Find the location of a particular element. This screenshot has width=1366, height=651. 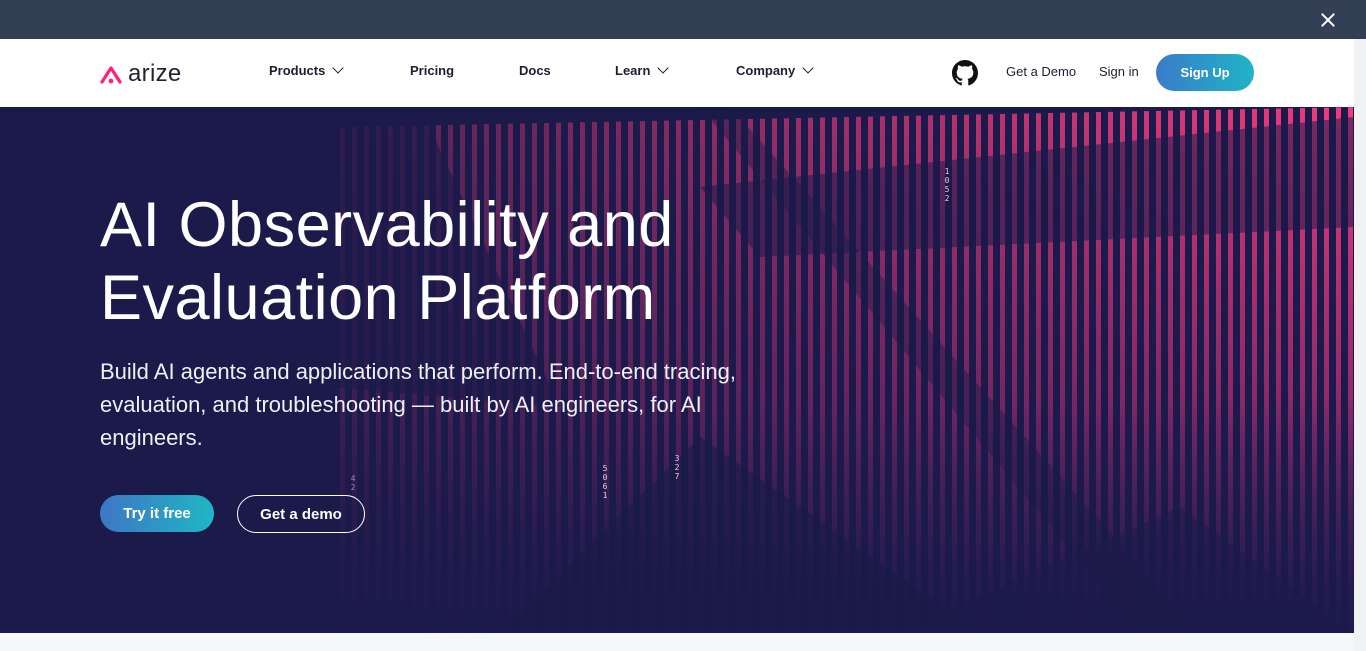

nav-learn: Learn is located at coordinates (642, 70).